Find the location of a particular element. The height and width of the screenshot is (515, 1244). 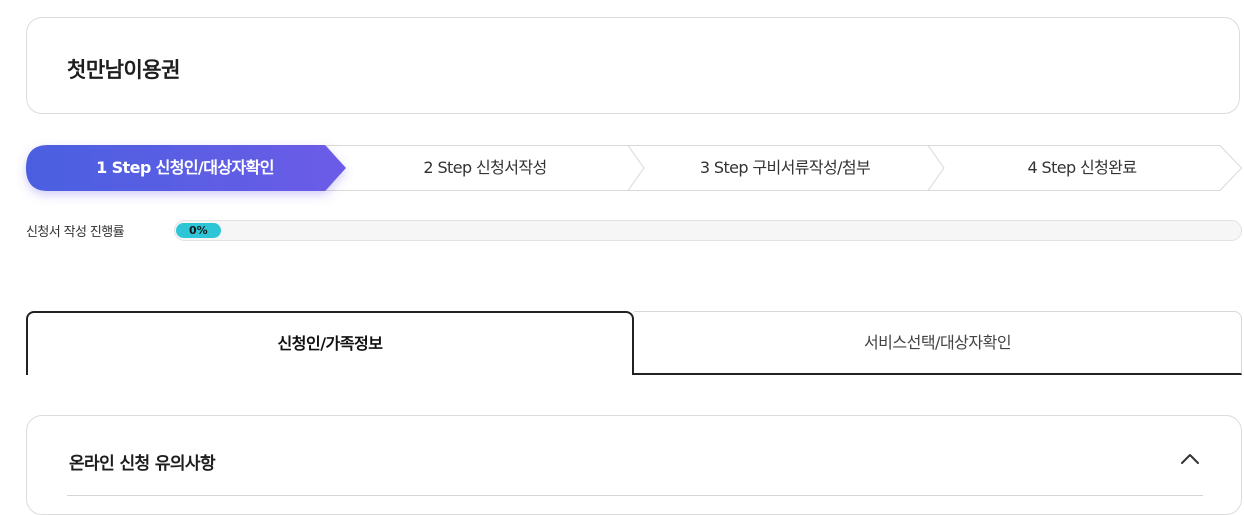

notice-title: 온라인 신청 유의사항 is located at coordinates (142, 464).